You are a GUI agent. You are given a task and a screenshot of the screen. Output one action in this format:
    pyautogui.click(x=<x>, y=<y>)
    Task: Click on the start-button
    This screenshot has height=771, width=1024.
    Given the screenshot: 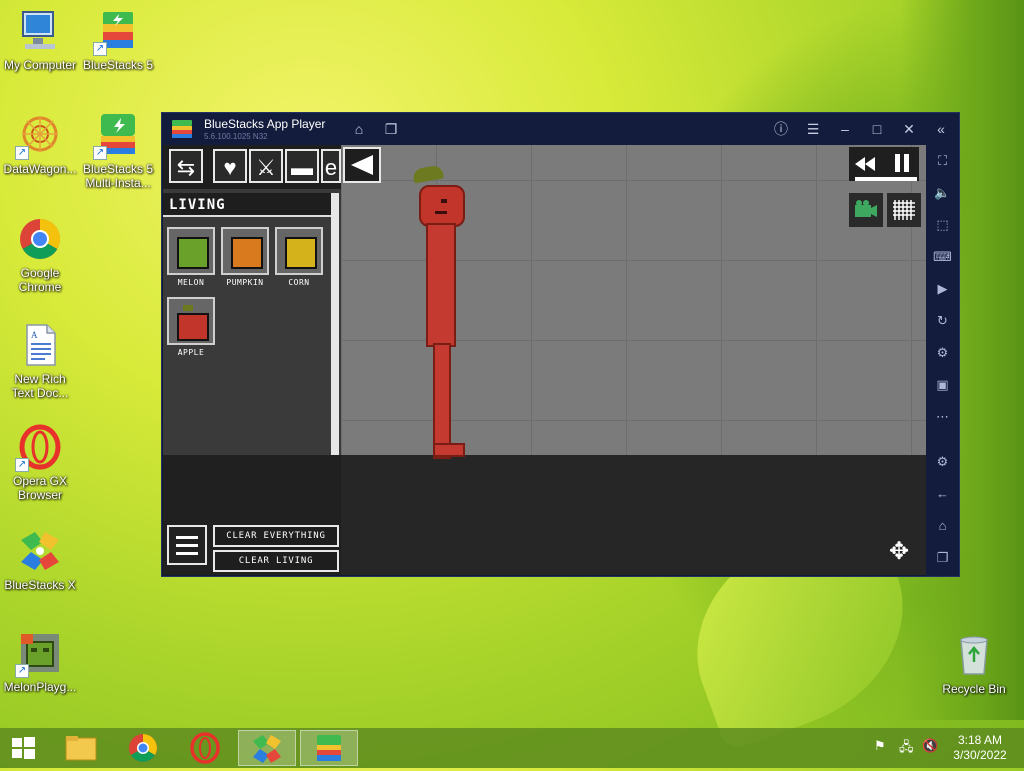 What is the action you would take?
    pyautogui.click(x=23, y=748)
    